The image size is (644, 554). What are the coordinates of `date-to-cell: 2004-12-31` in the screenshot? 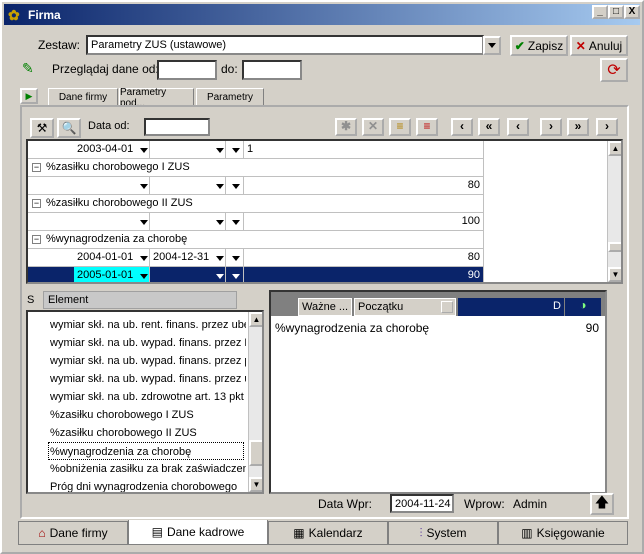 It's located at (188, 258).